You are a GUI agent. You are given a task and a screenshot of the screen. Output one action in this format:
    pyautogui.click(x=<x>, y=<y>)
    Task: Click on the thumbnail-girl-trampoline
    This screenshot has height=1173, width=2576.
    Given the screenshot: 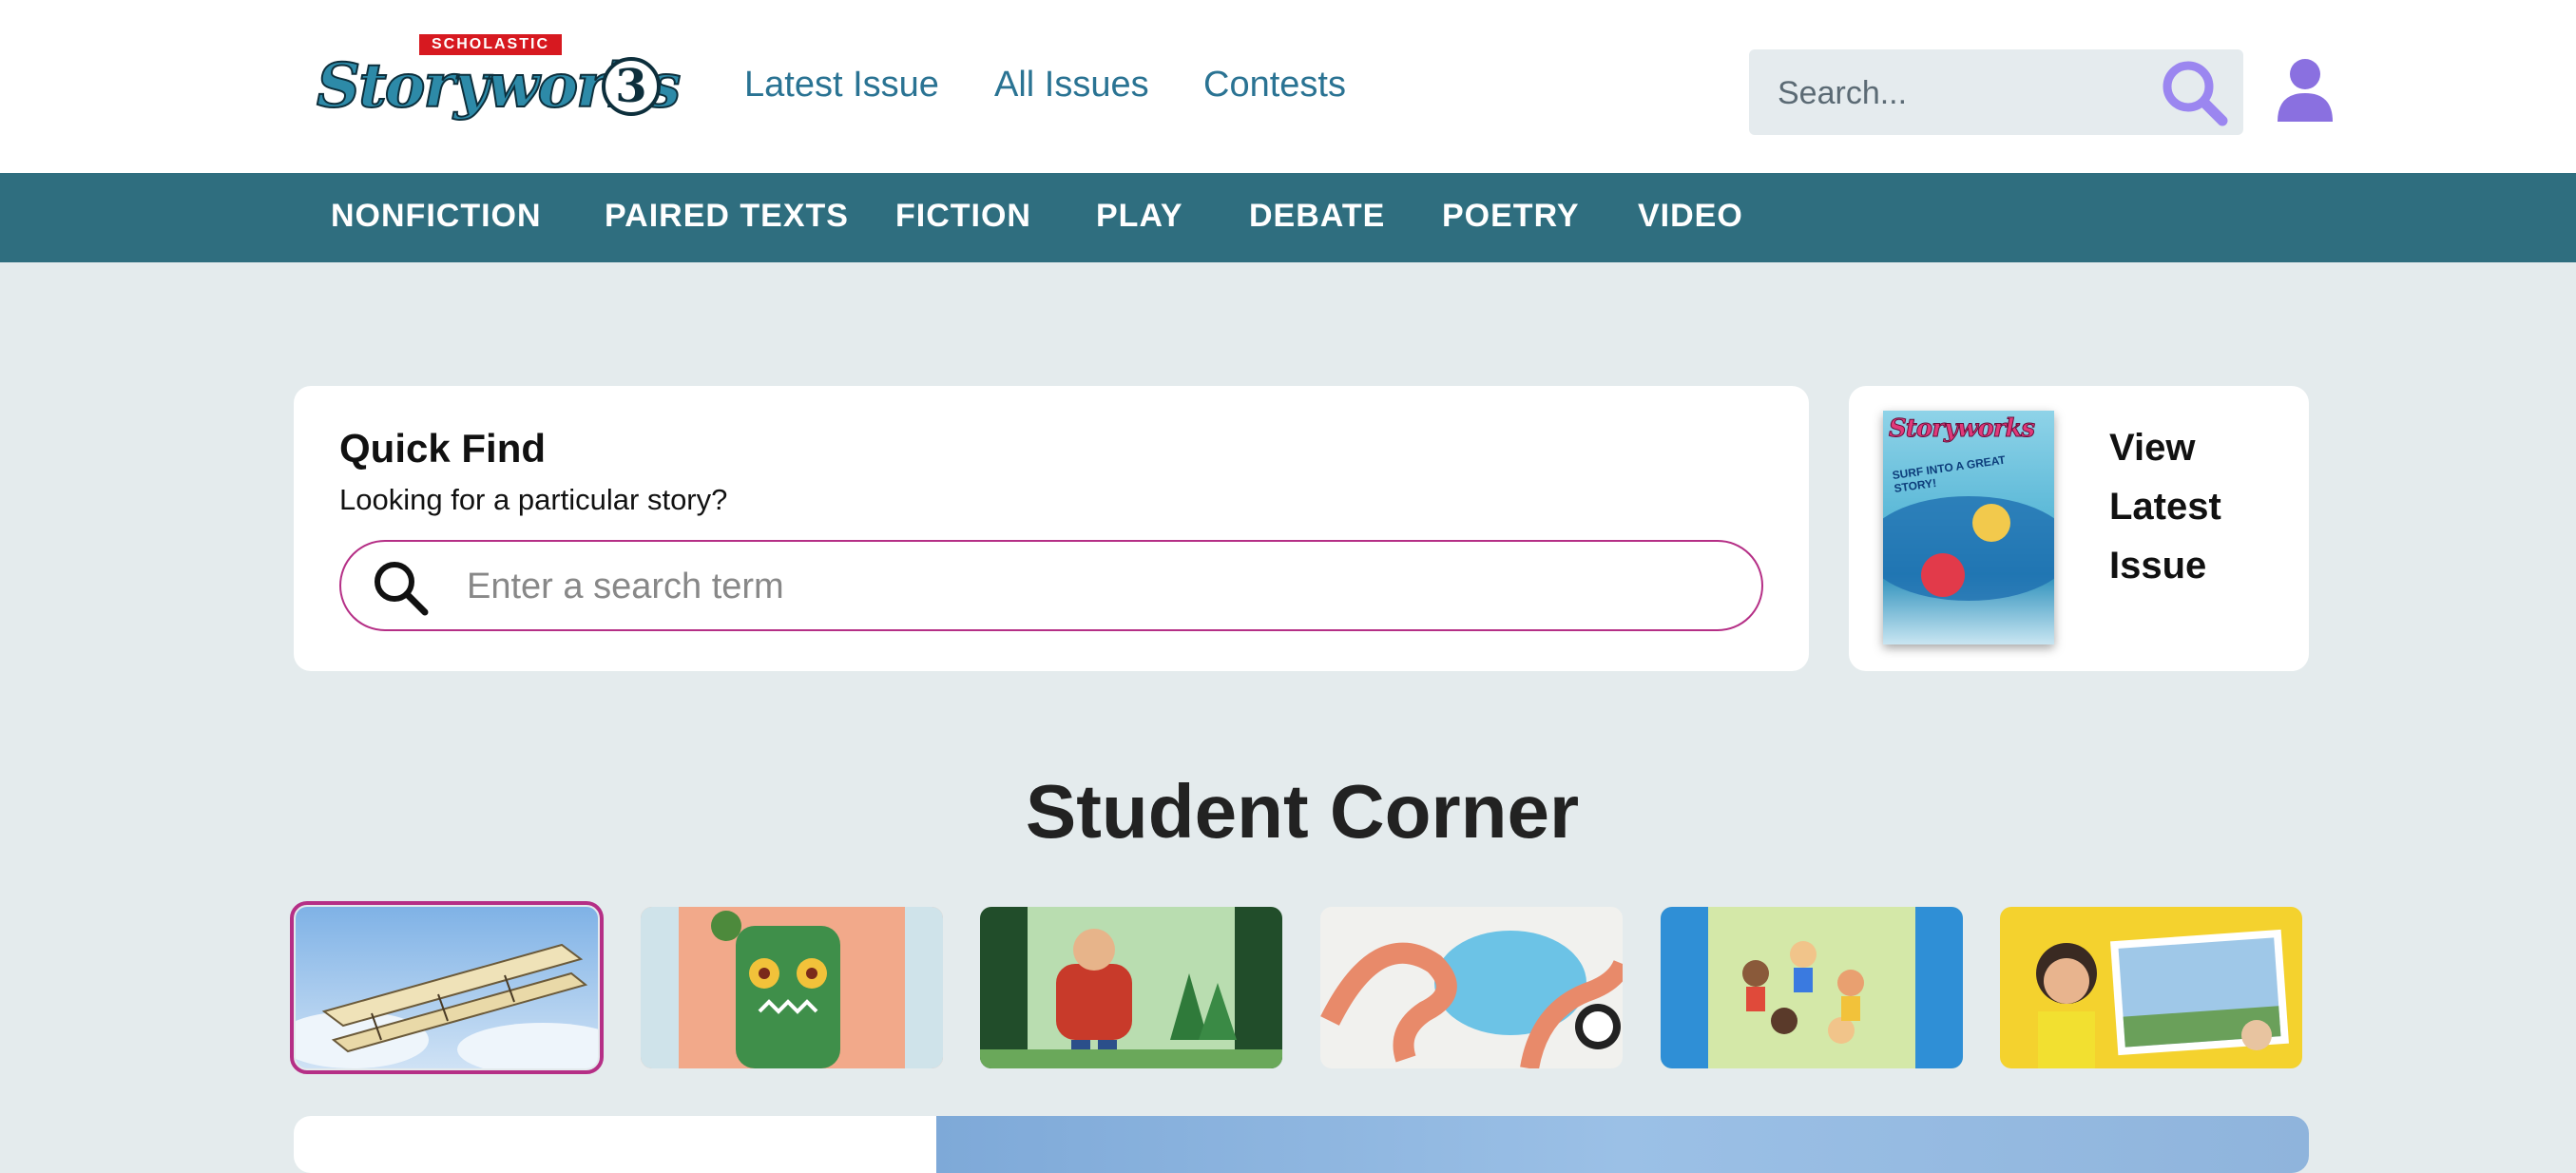 What is the action you would take?
    pyautogui.click(x=2151, y=987)
    